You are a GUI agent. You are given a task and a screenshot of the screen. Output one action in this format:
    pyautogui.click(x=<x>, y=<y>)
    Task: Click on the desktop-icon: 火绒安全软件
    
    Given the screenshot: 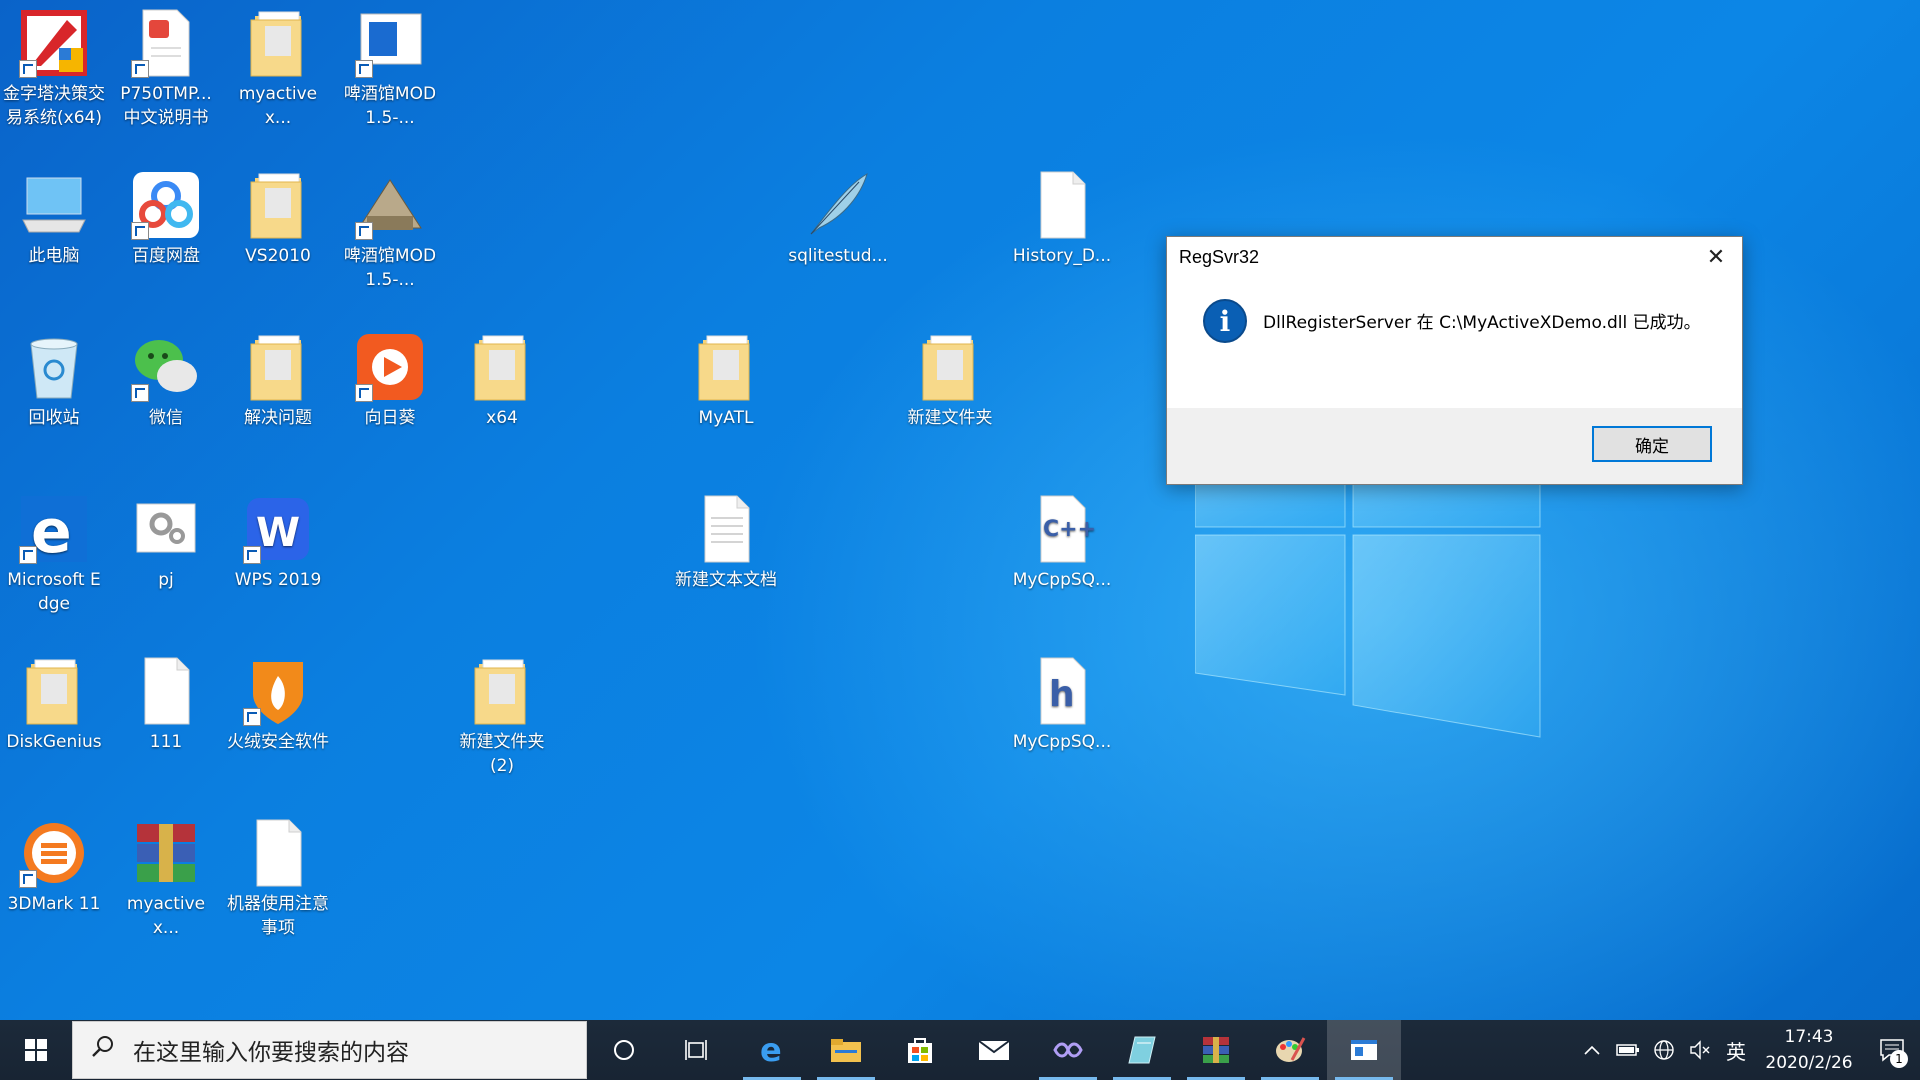 What is the action you would take?
    pyautogui.click(x=278, y=701)
    